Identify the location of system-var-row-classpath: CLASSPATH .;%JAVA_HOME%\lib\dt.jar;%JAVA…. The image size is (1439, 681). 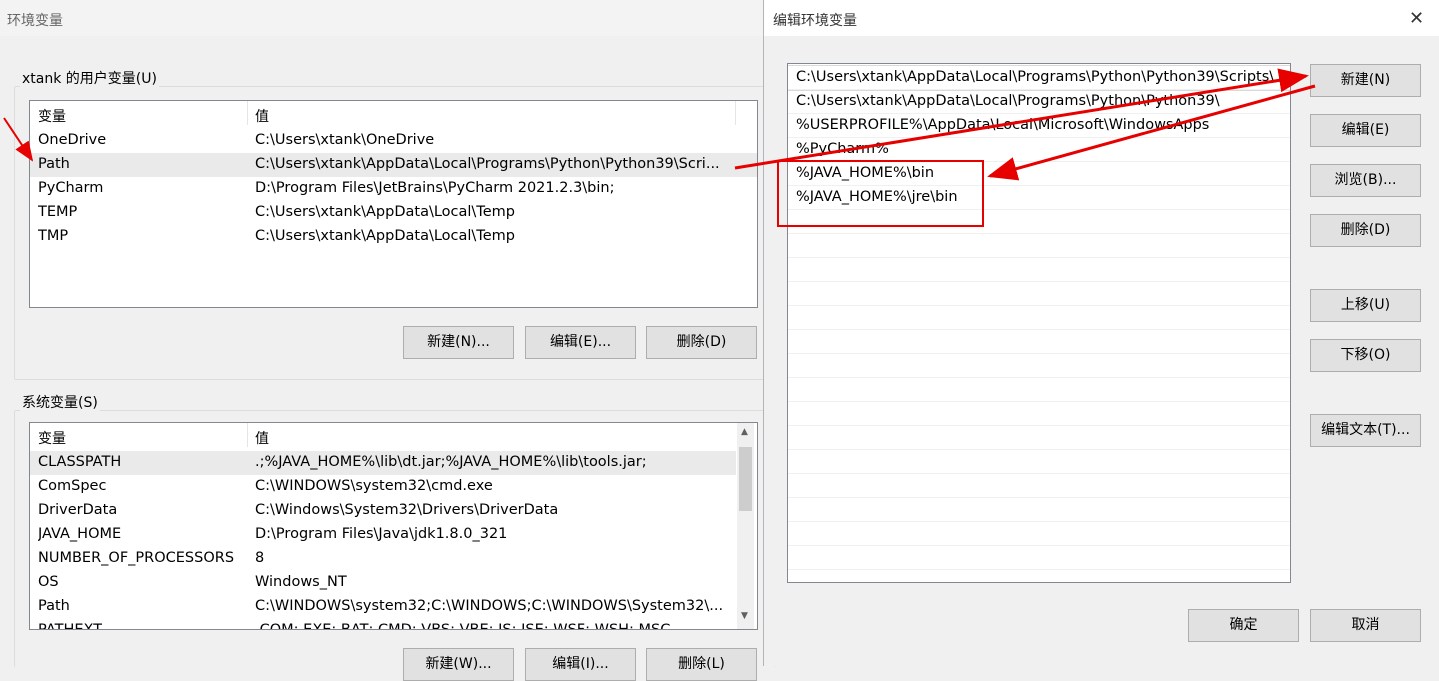
(383, 463).